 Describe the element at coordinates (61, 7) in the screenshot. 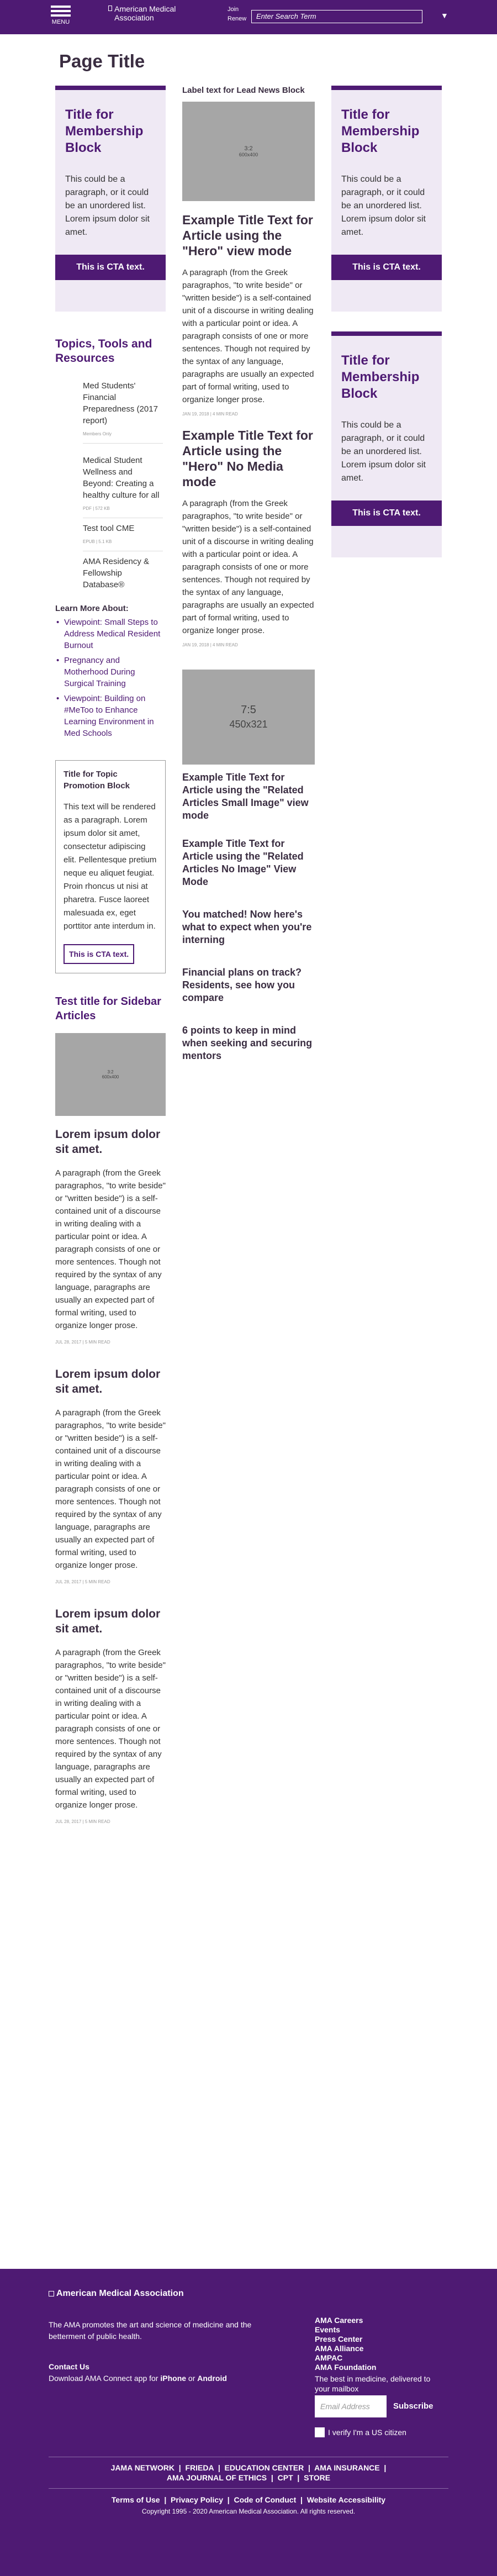

I see `hamburger-icon` at that location.